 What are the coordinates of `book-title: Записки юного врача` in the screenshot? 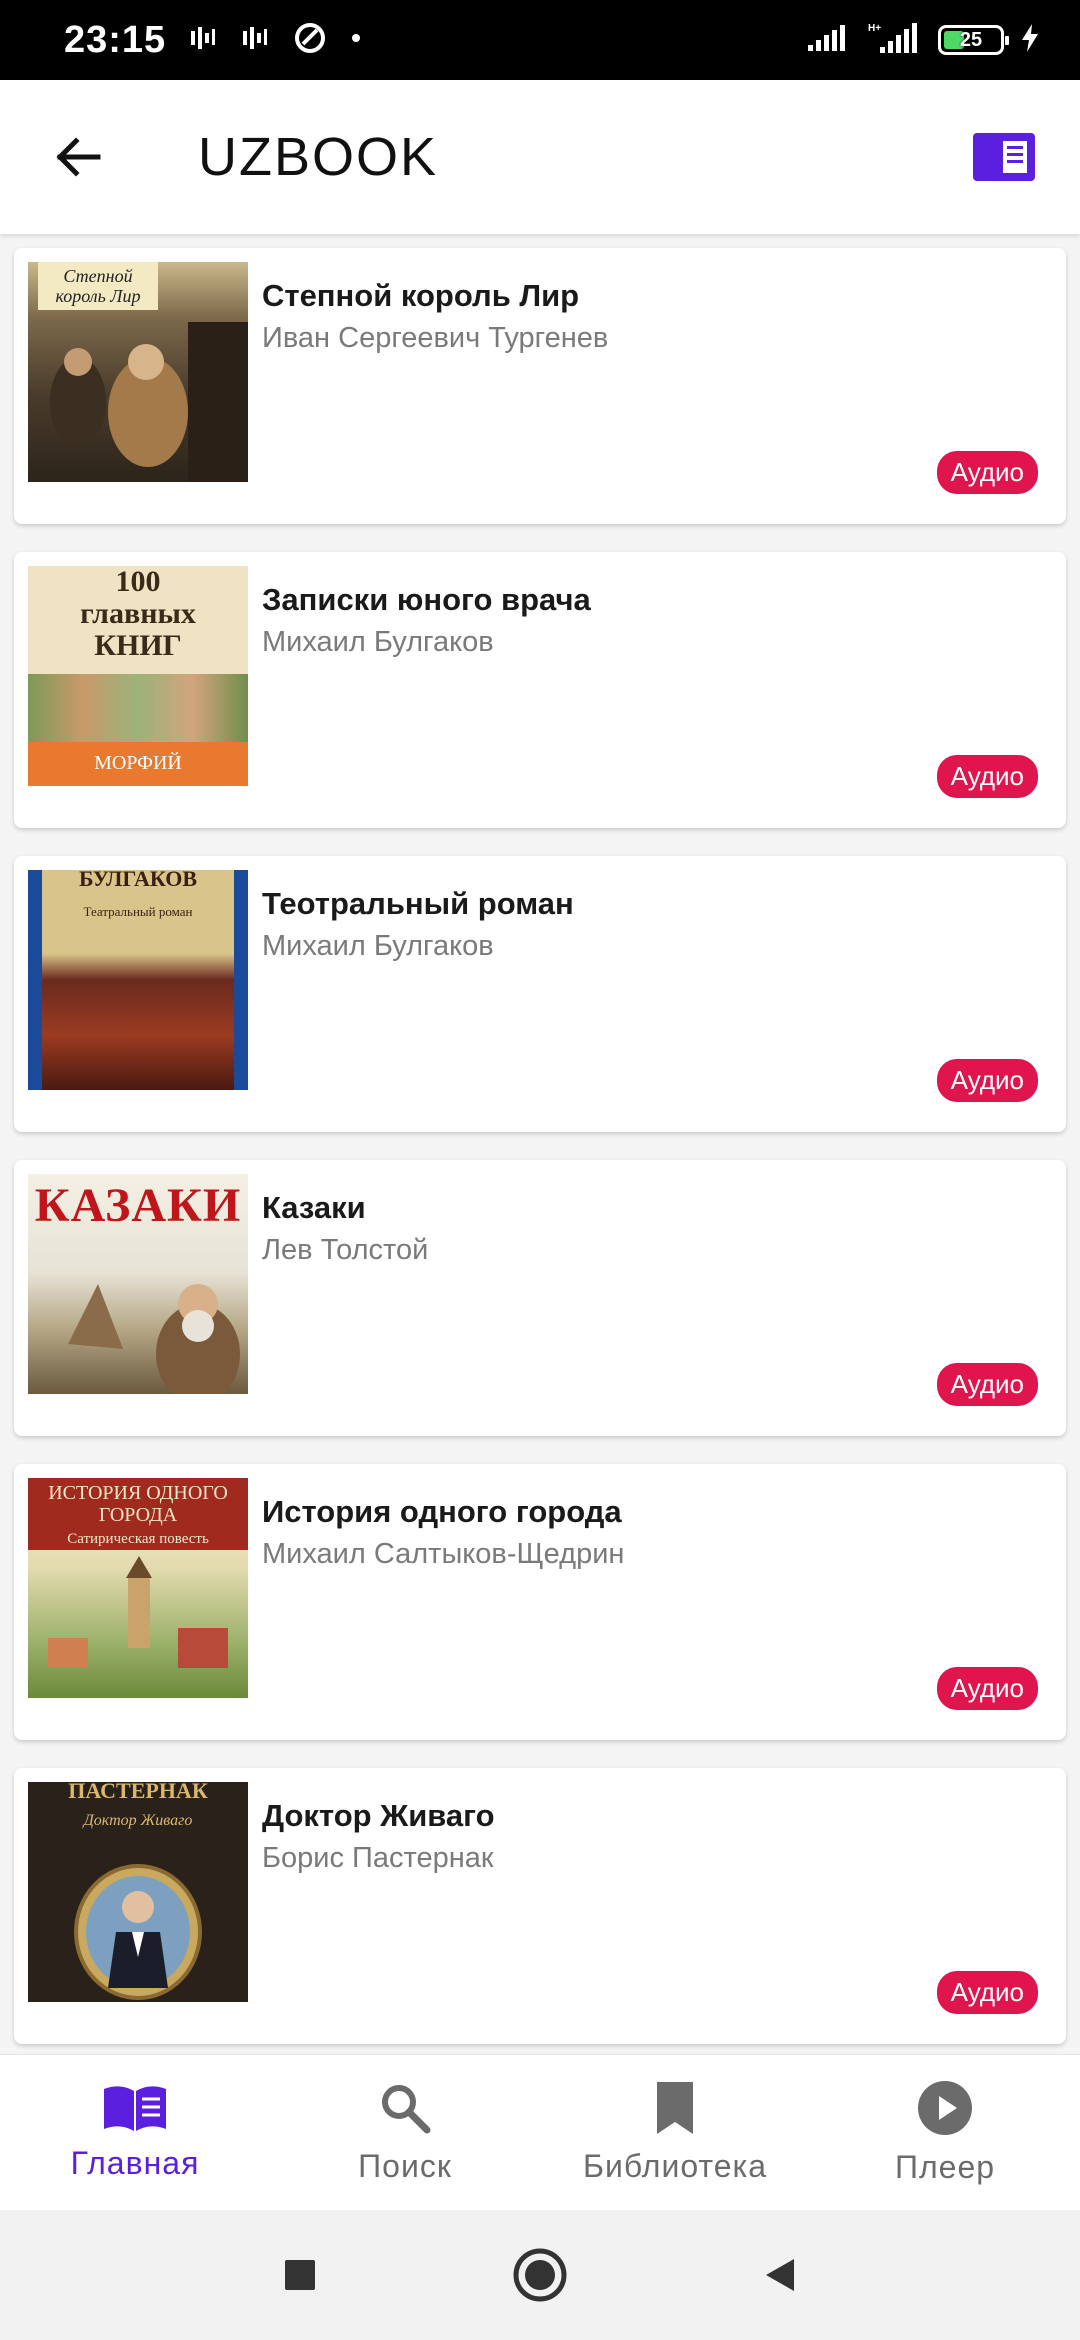 It's located at (426, 599).